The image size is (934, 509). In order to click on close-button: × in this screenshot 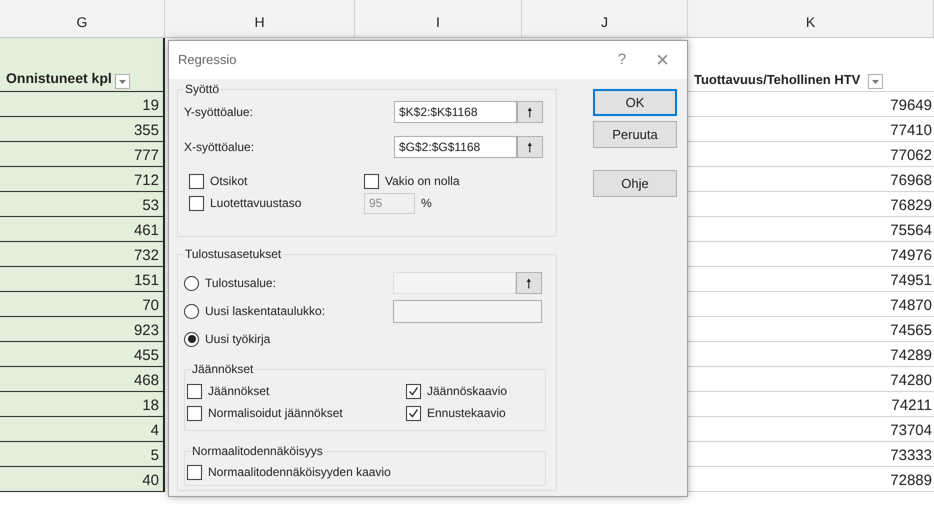, I will do `click(662, 60)`.